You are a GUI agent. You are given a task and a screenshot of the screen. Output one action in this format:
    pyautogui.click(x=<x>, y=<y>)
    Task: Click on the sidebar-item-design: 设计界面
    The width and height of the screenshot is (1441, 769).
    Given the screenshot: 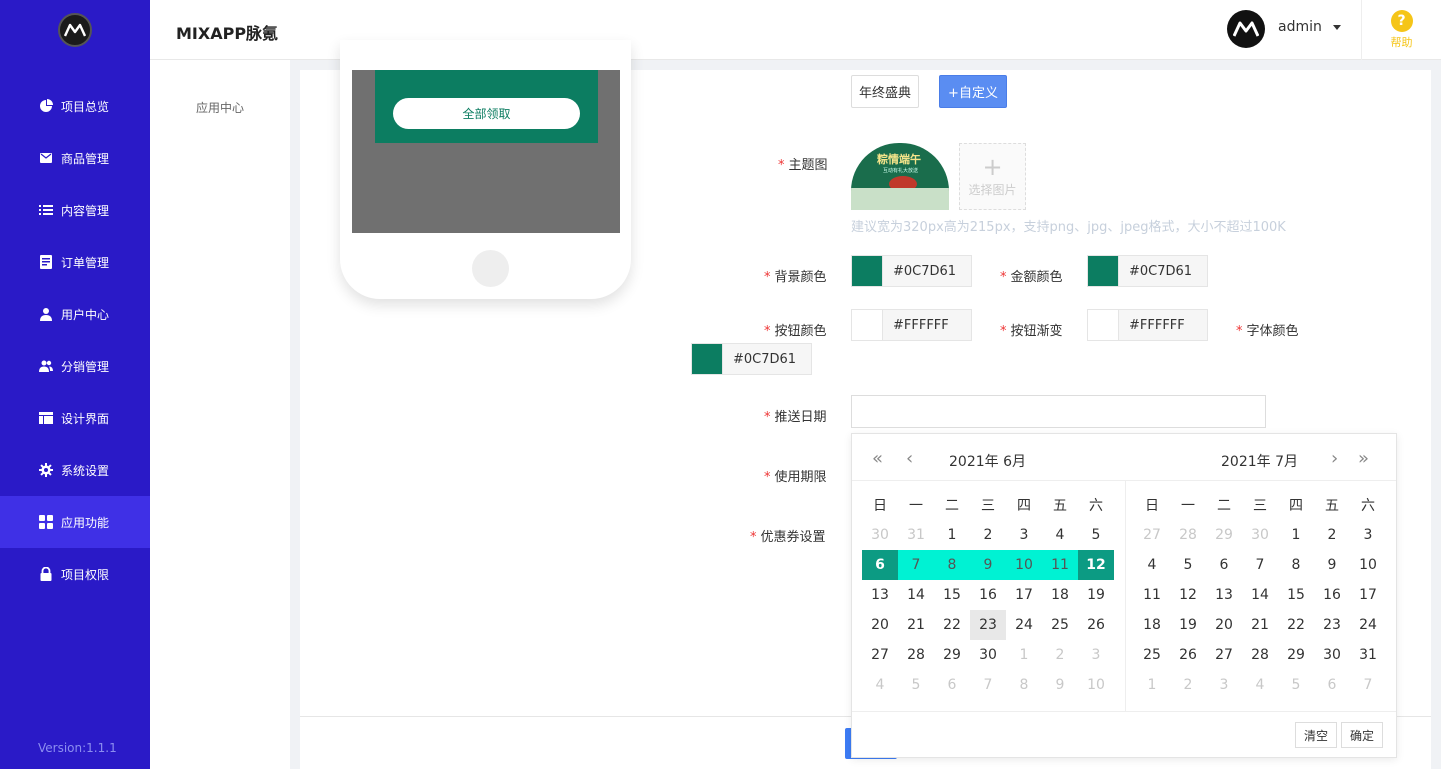 What is the action you would take?
    pyautogui.click(x=75, y=418)
    